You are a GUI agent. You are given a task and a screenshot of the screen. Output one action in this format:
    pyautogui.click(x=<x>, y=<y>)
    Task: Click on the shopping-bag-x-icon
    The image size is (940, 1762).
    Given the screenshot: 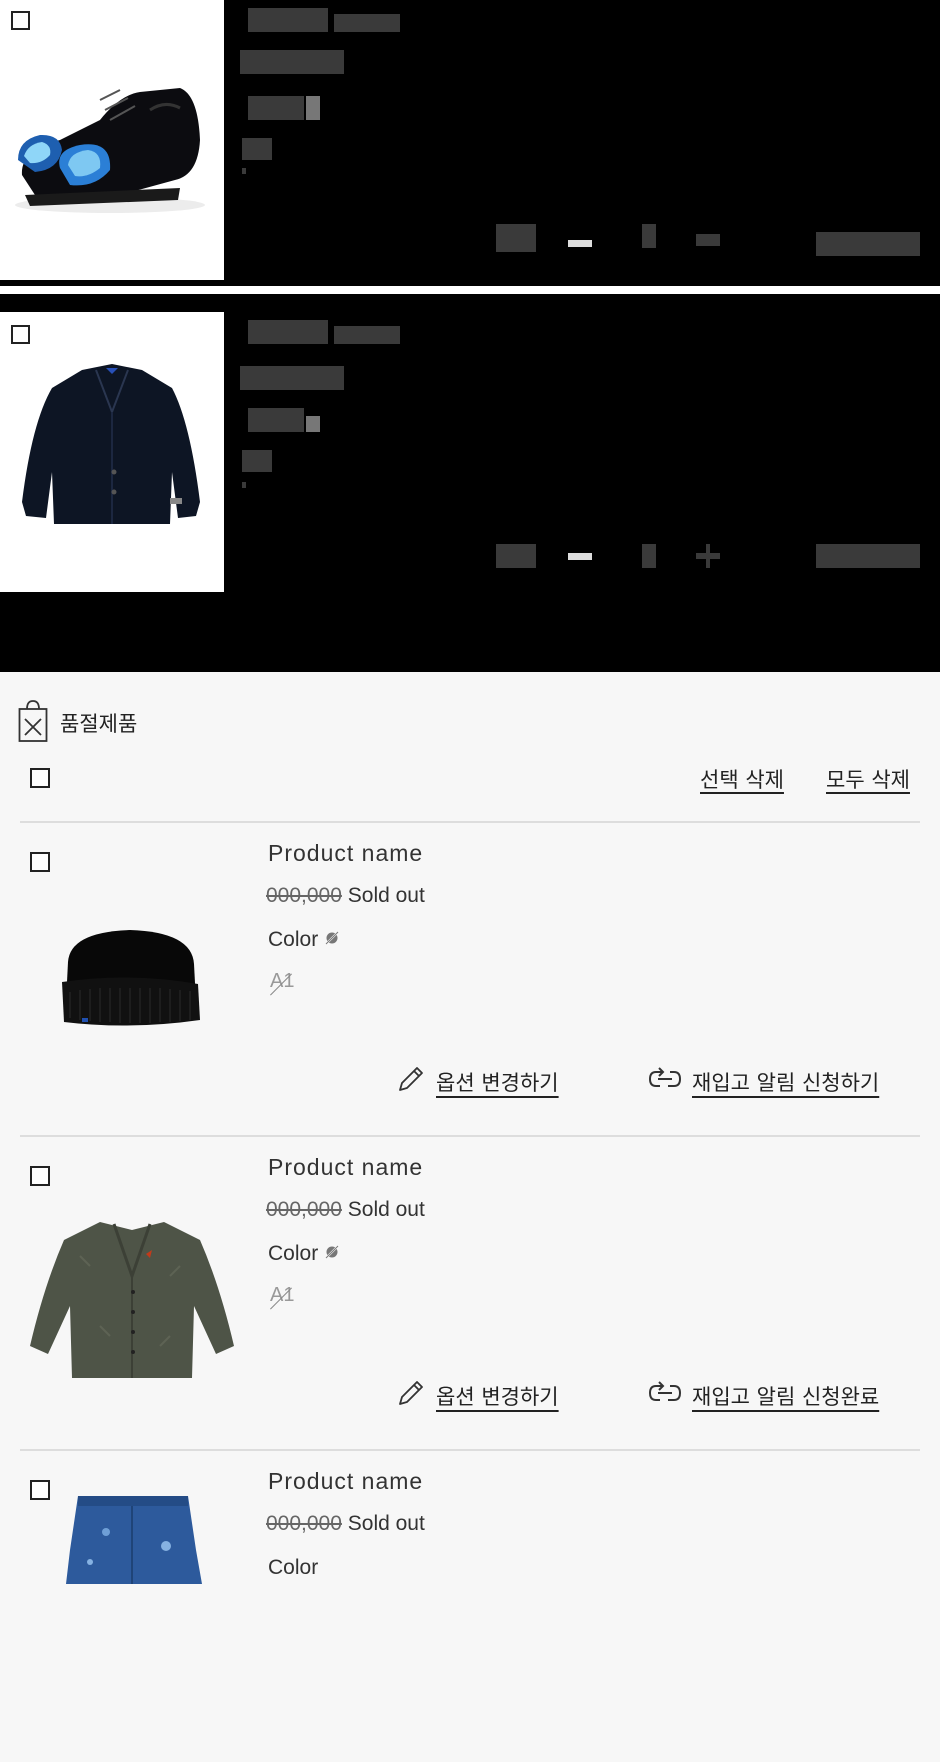 What is the action you would take?
    pyautogui.click(x=33, y=723)
    